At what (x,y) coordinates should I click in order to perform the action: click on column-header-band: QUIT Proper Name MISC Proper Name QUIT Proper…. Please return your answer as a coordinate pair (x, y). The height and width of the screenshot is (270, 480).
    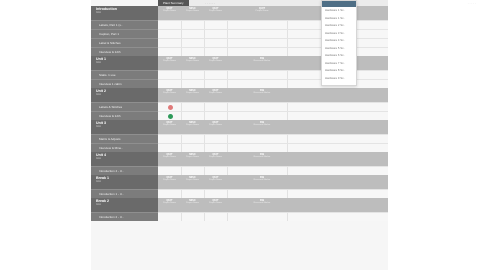
    Looking at the image, I should click on (273, 95).